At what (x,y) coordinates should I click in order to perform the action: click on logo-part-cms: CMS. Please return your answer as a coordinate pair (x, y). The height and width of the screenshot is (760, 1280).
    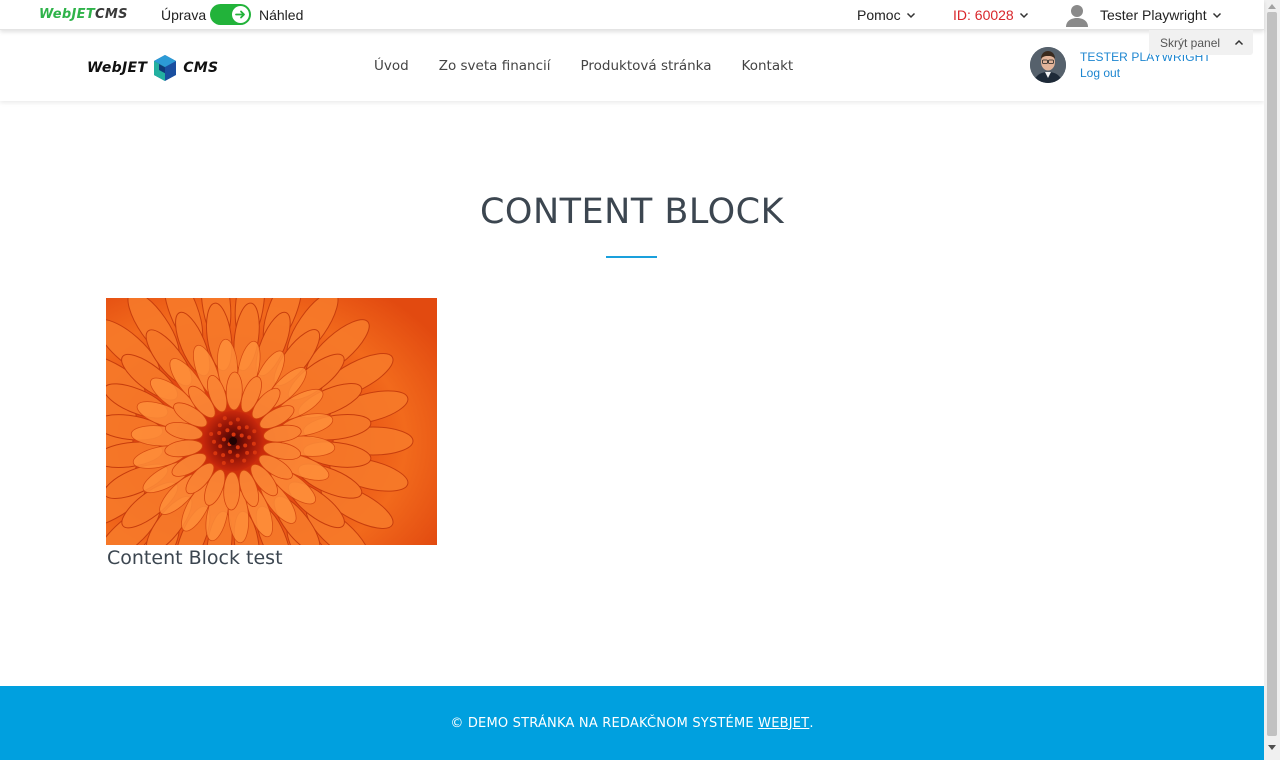
    Looking at the image, I should click on (111, 14).